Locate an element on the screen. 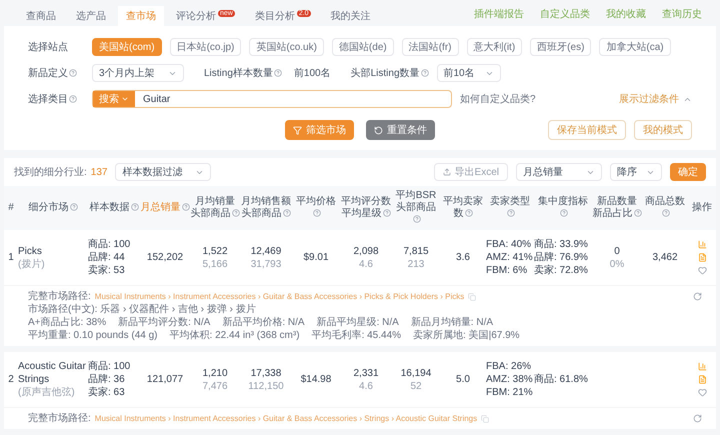 The width and height of the screenshot is (720, 435). tab: 我的关注 is located at coordinates (350, 16).